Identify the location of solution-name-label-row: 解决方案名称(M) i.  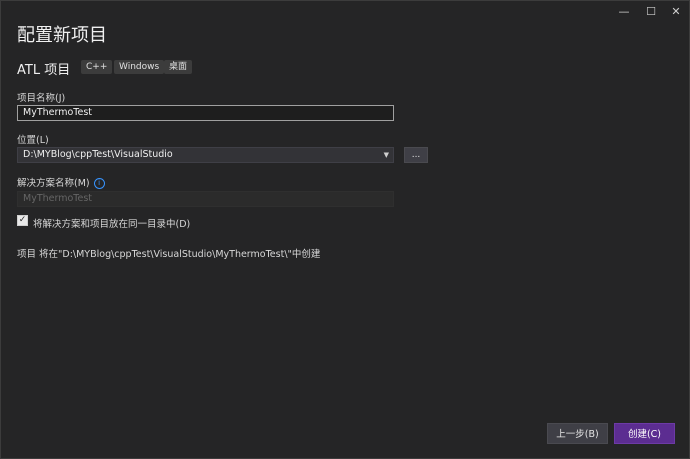
(61, 182).